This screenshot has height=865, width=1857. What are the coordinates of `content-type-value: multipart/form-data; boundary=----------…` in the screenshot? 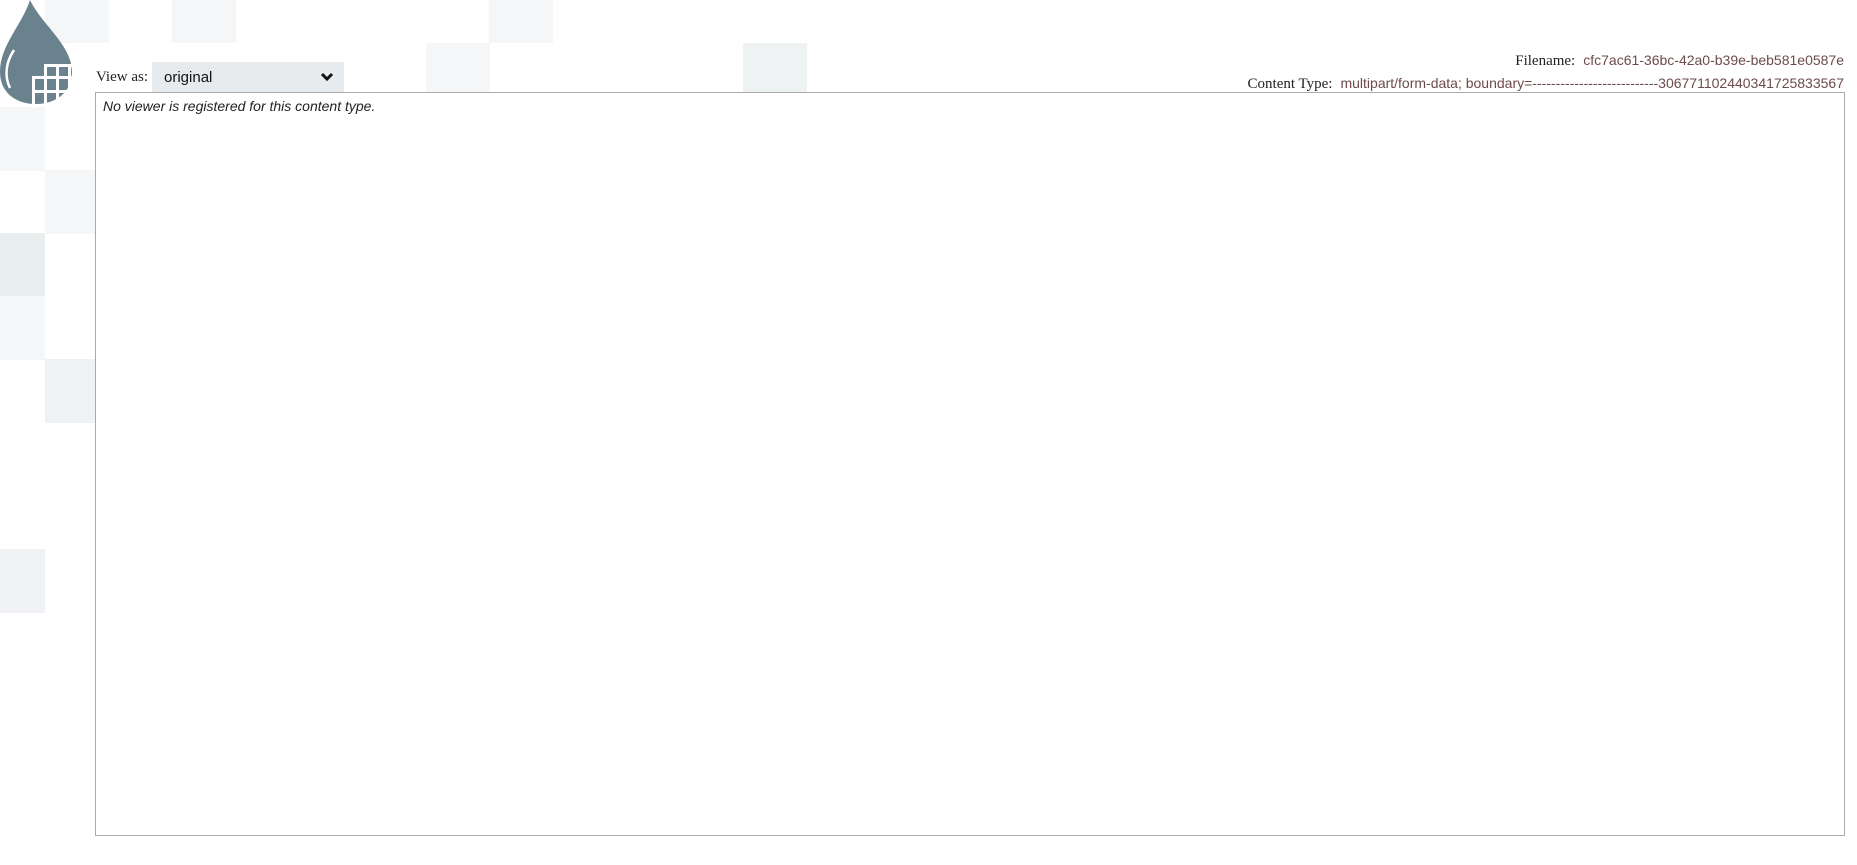 It's located at (1592, 83).